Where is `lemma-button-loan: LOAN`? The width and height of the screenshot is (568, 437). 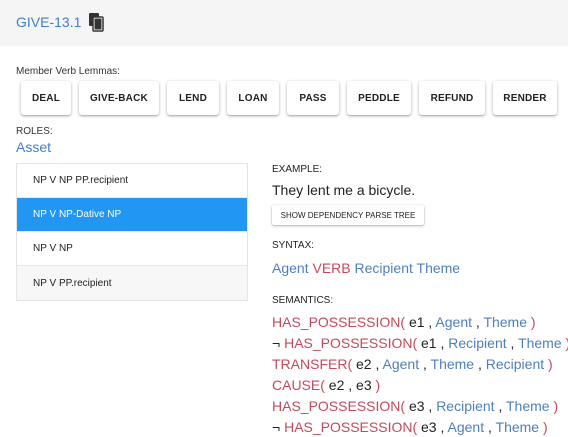 lemma-button-loan: LOAN is located at coordinates (253, 98).